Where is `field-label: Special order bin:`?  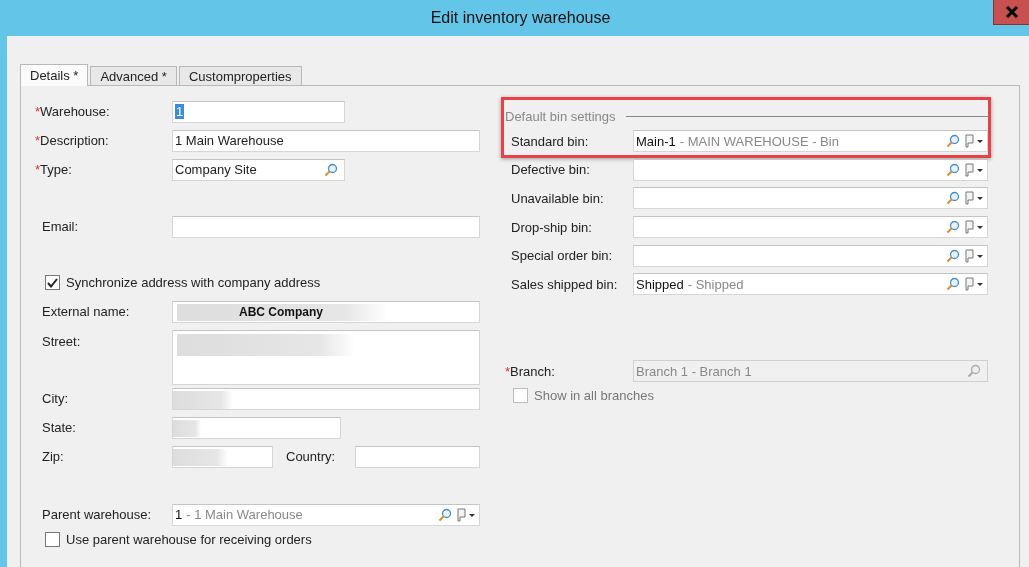 field-label: Special order bin: is located at coordinates (562, 256).